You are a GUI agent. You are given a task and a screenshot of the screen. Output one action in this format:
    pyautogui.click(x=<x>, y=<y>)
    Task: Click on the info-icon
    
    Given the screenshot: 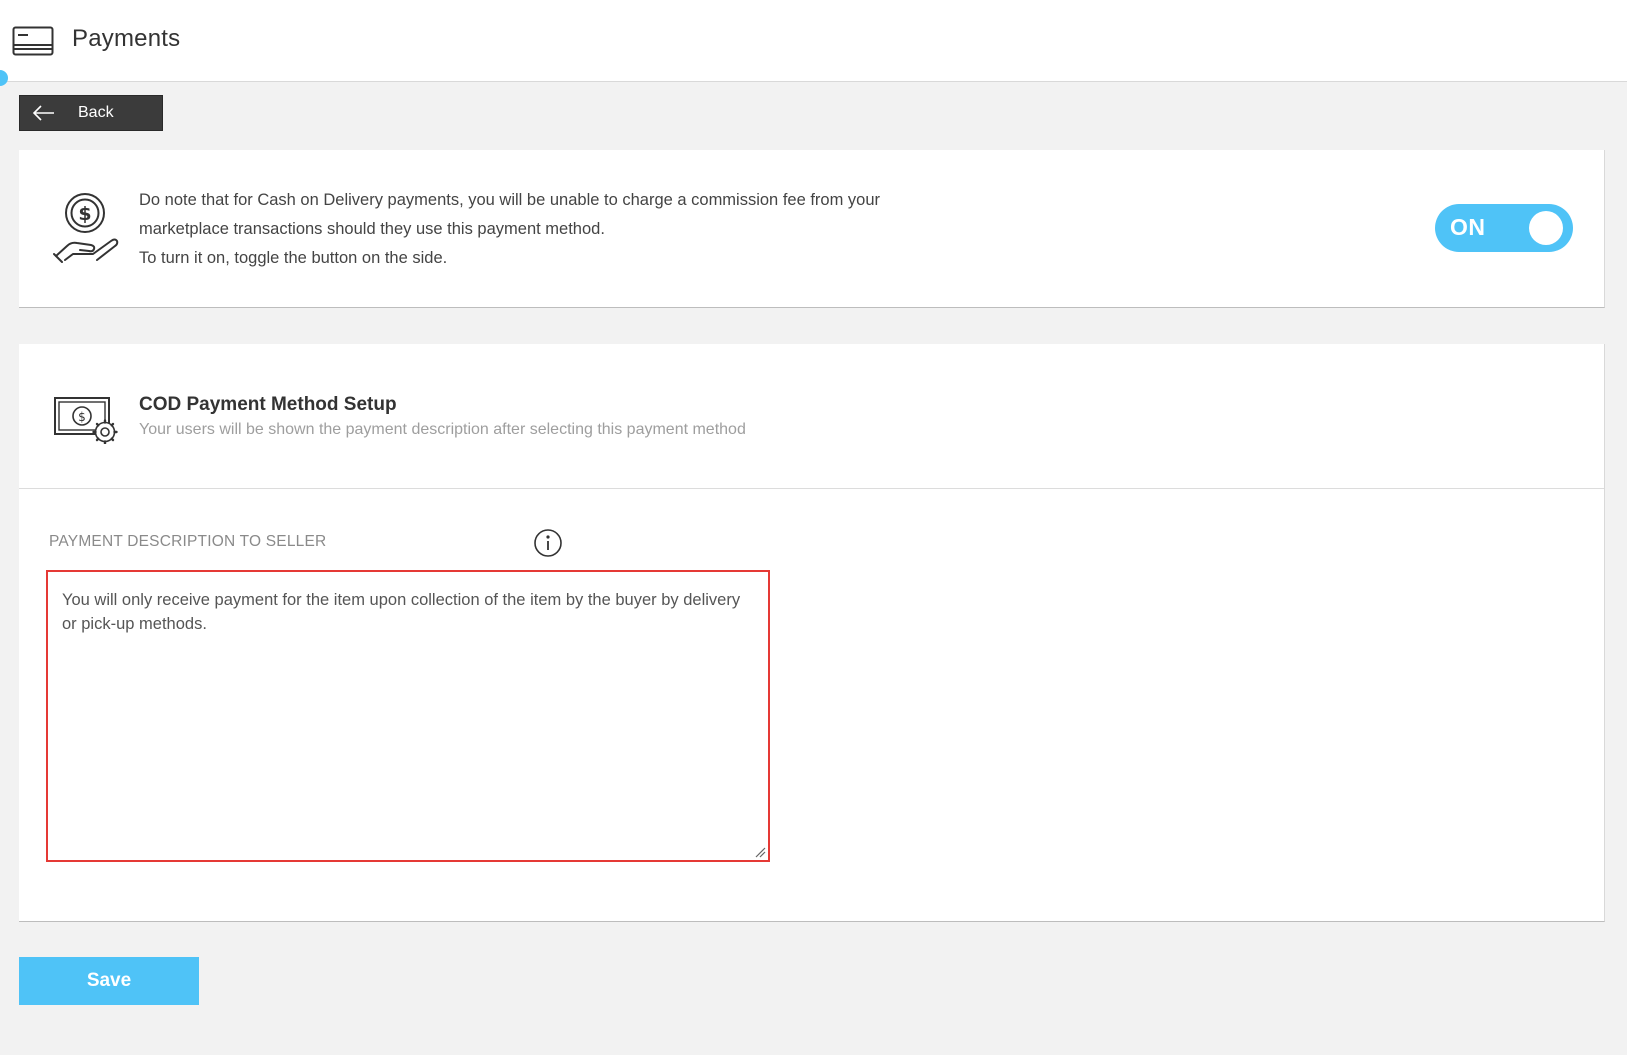 What is the action you would take?
    pyautogui.click(x=548, y=543)
    